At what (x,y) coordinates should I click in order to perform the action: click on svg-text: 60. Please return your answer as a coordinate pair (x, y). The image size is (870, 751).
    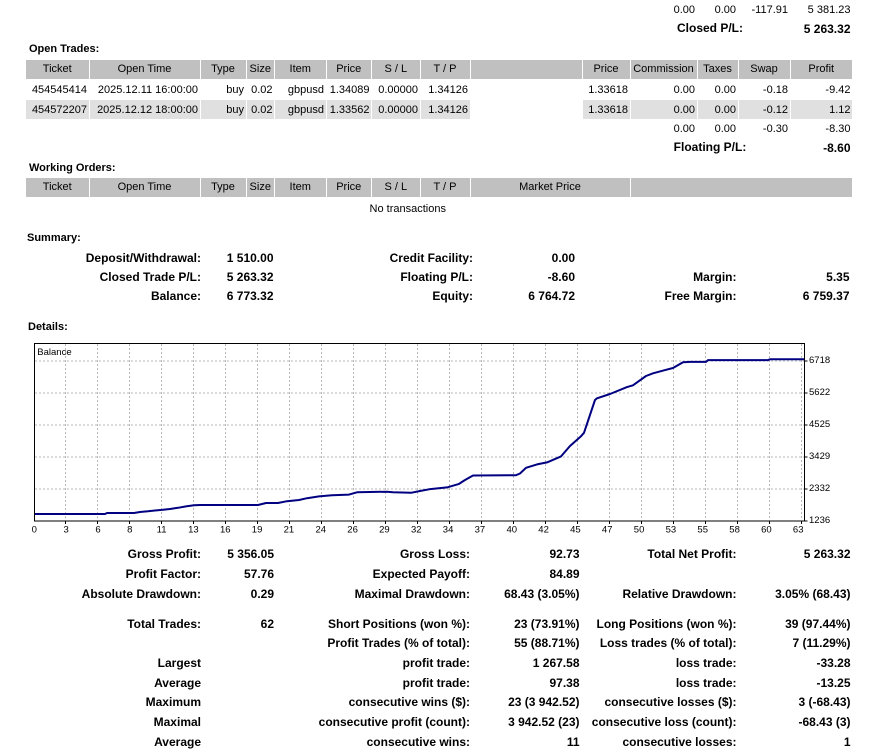
    Looking at the image, I should click on (766, 530).